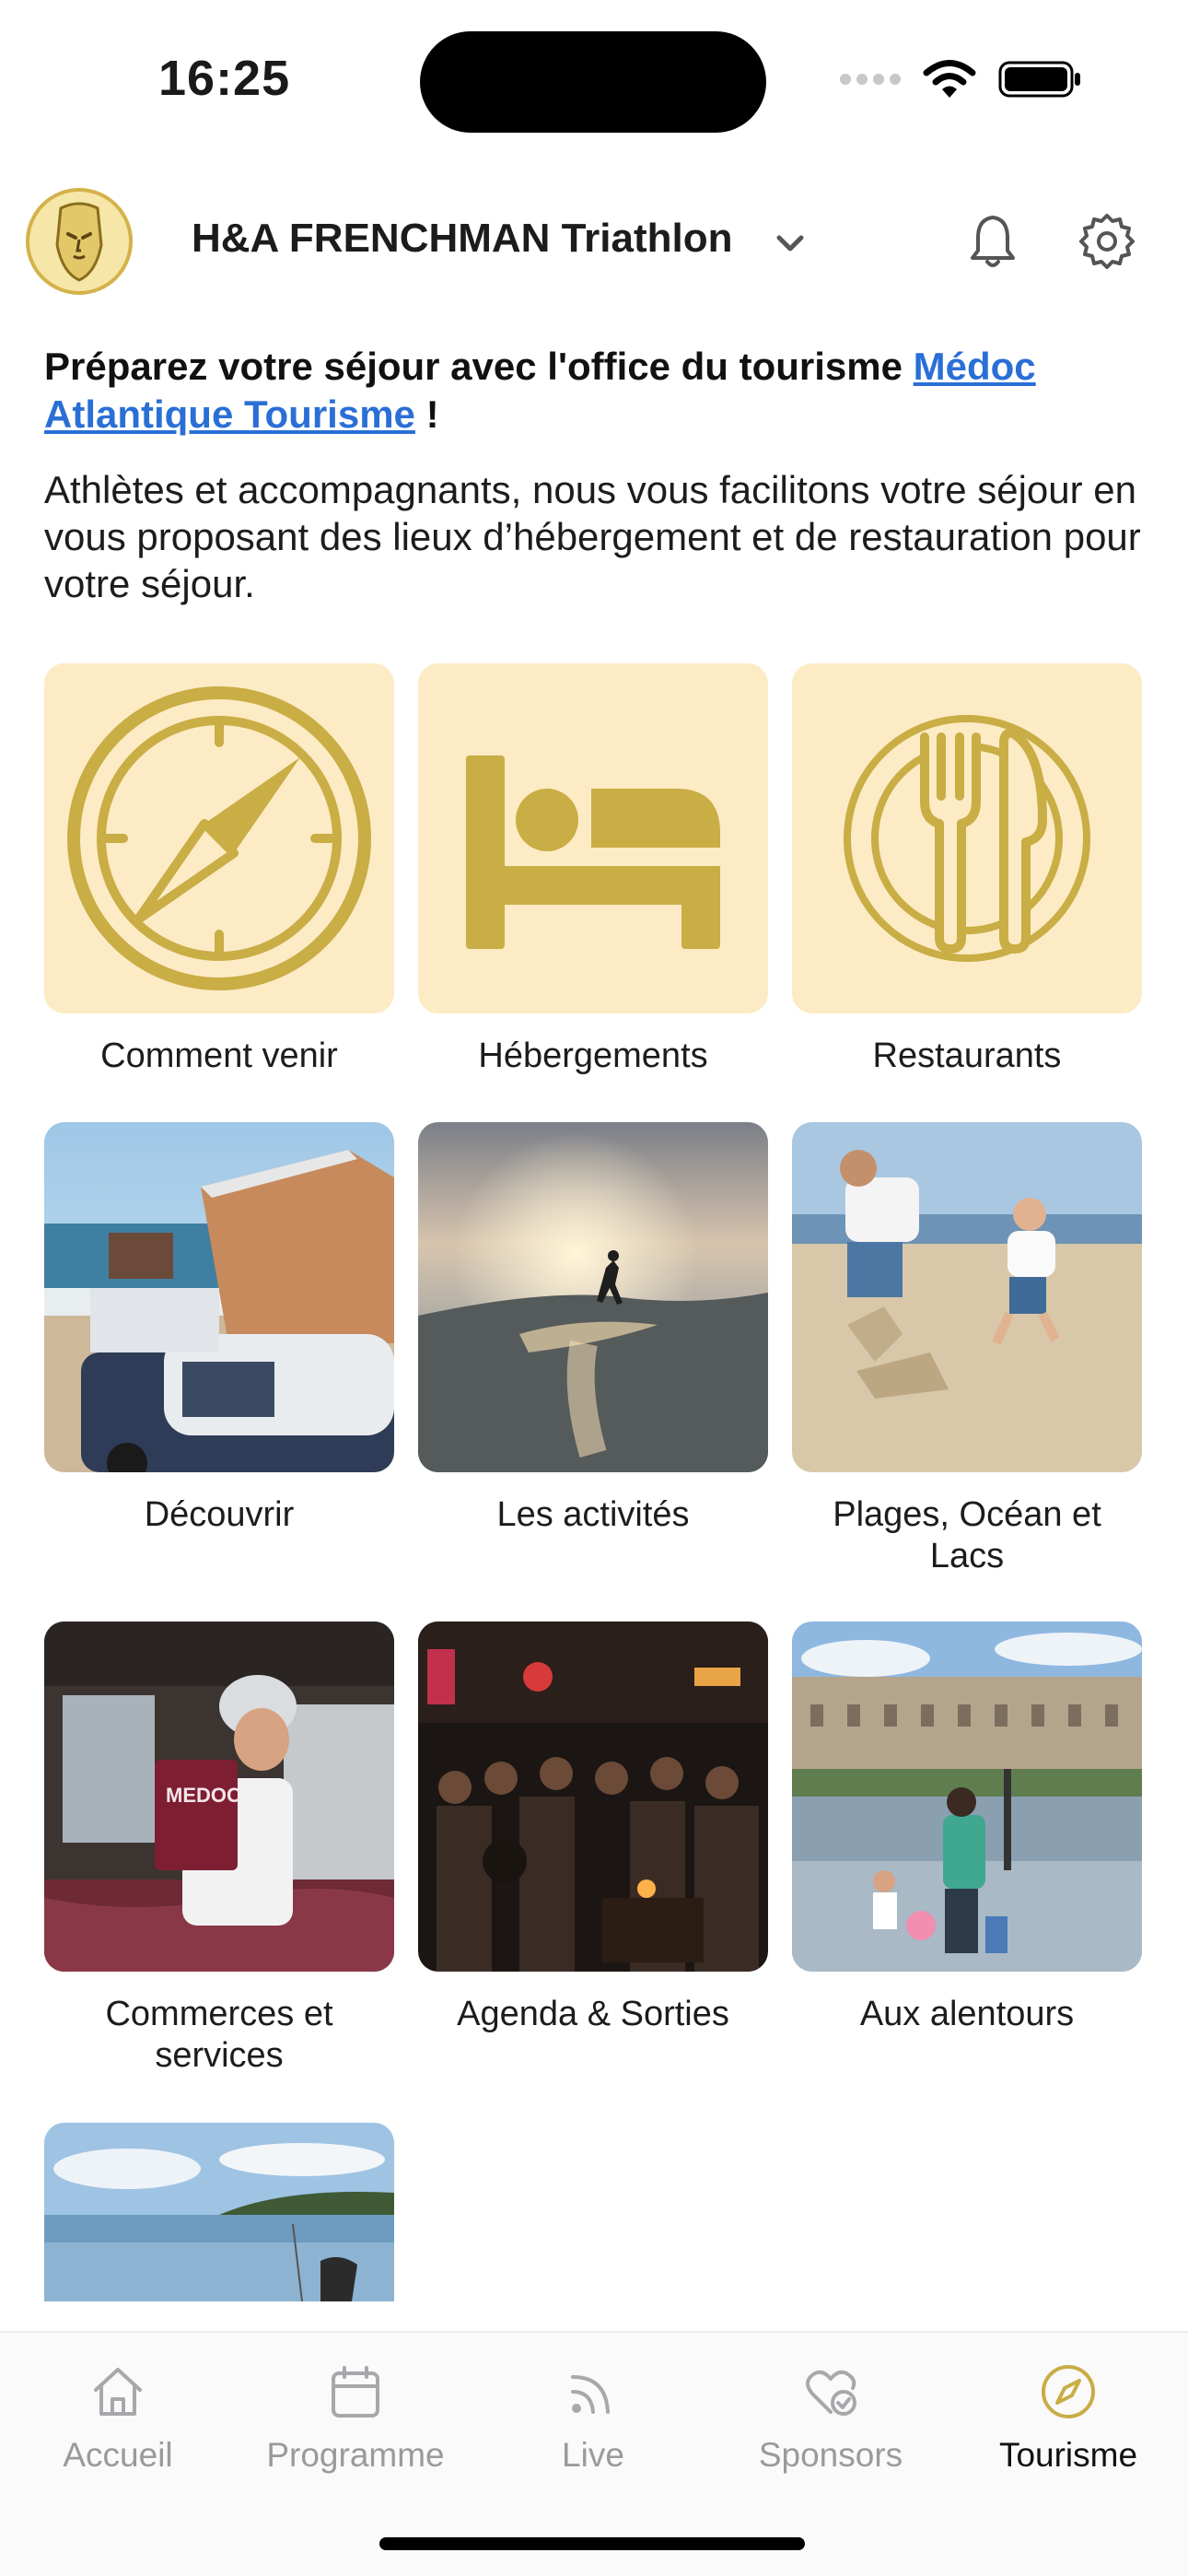 The width and height of the screenshot is (1188, 2576). What do you see at coordinates (1106, 241) in the screenshot?
I see `gear-icon` at bounding box center [1106, 241].